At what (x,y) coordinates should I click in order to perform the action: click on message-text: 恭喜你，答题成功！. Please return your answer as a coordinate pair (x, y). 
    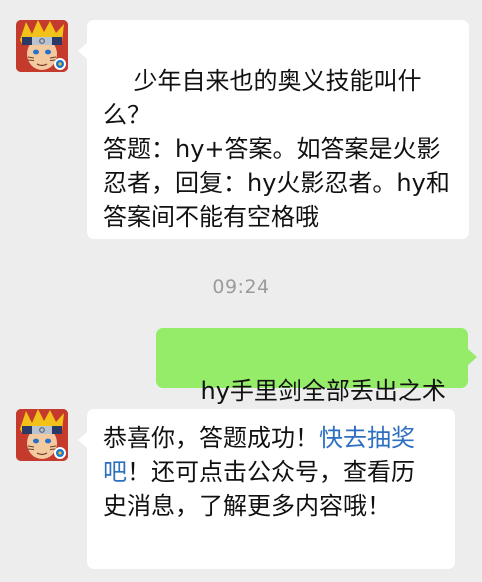
    Looking at the image, I should click on (211, 438).